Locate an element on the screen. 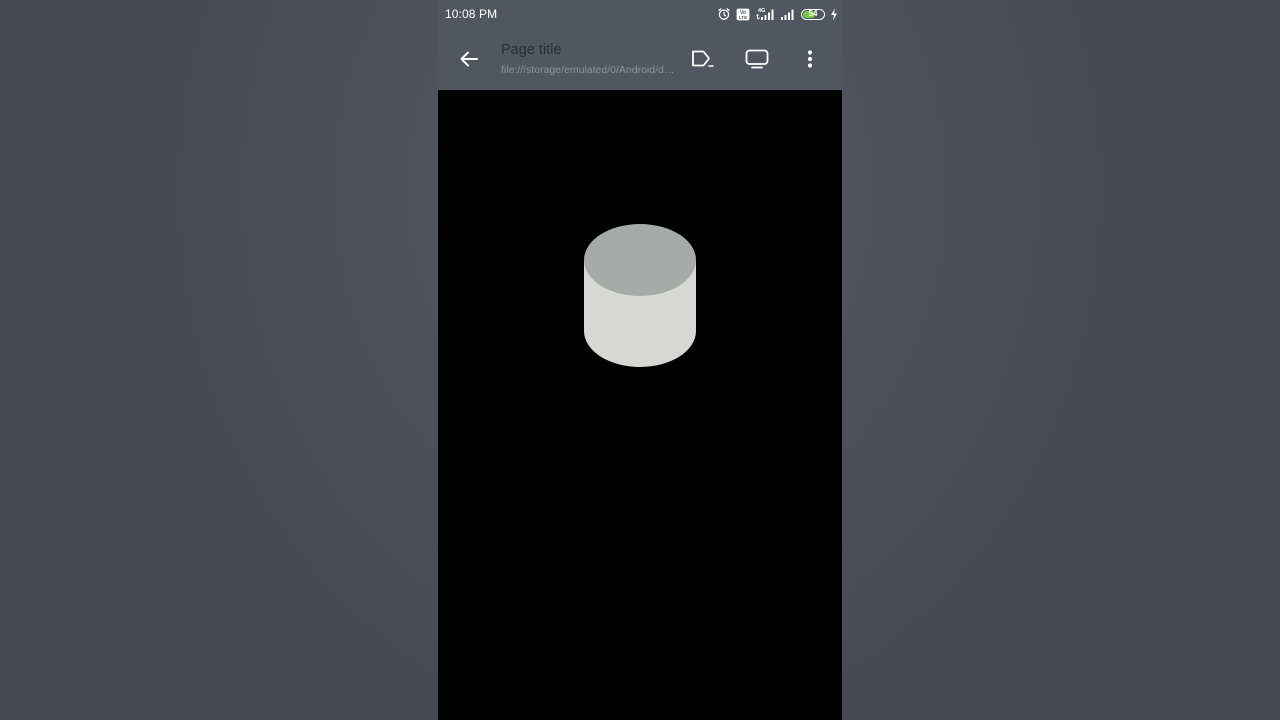 This screenshot has width=1280, height=720. signal-4g-icon: 4G is located at coordinates (765, 14).